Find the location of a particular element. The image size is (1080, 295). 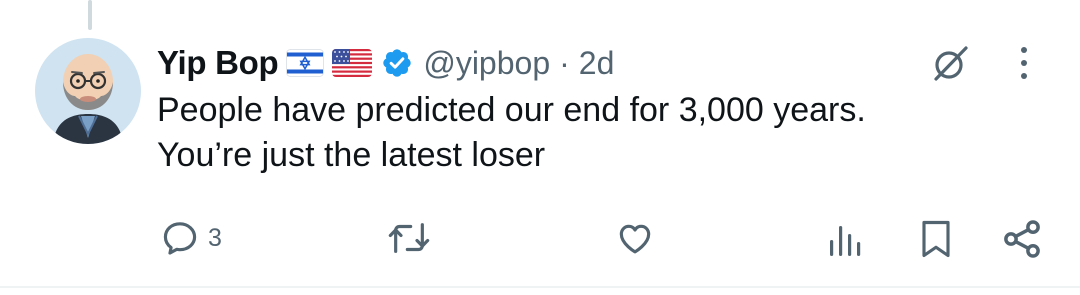

repost-icon is located at coordinates (409, 238).